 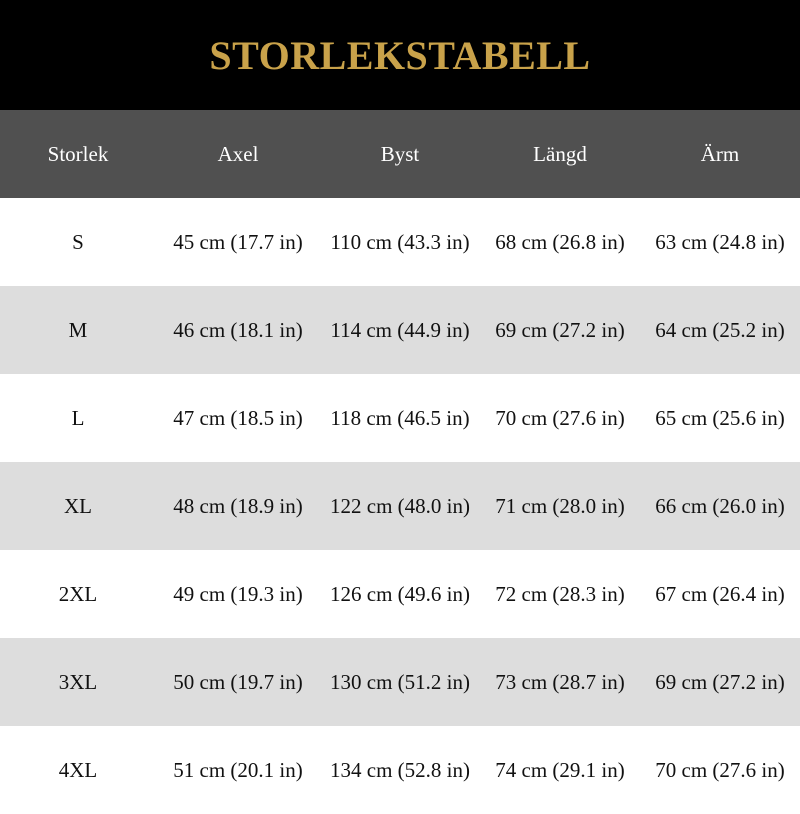 What do you see at coordinates (78, 593) in the screenshot?
I see `size-cell: 2XL` at bounding box center [78, 593].